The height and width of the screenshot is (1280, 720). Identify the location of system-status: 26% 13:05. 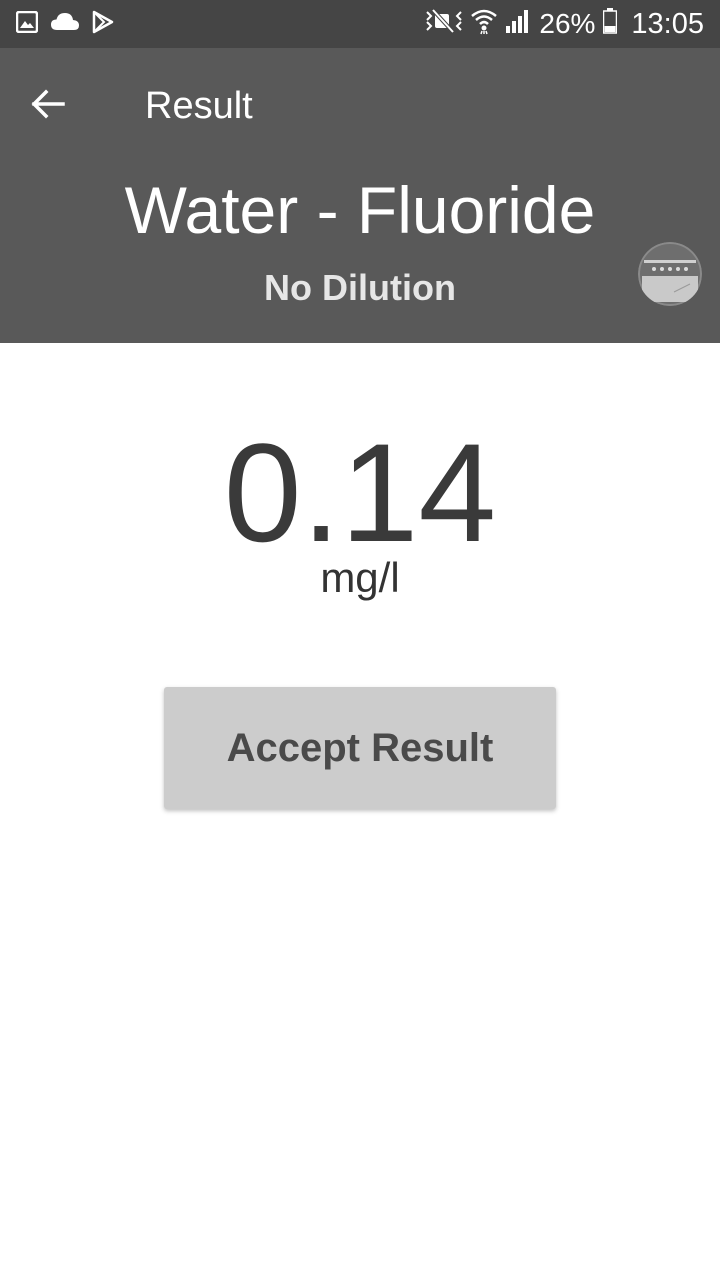
(564, 24).